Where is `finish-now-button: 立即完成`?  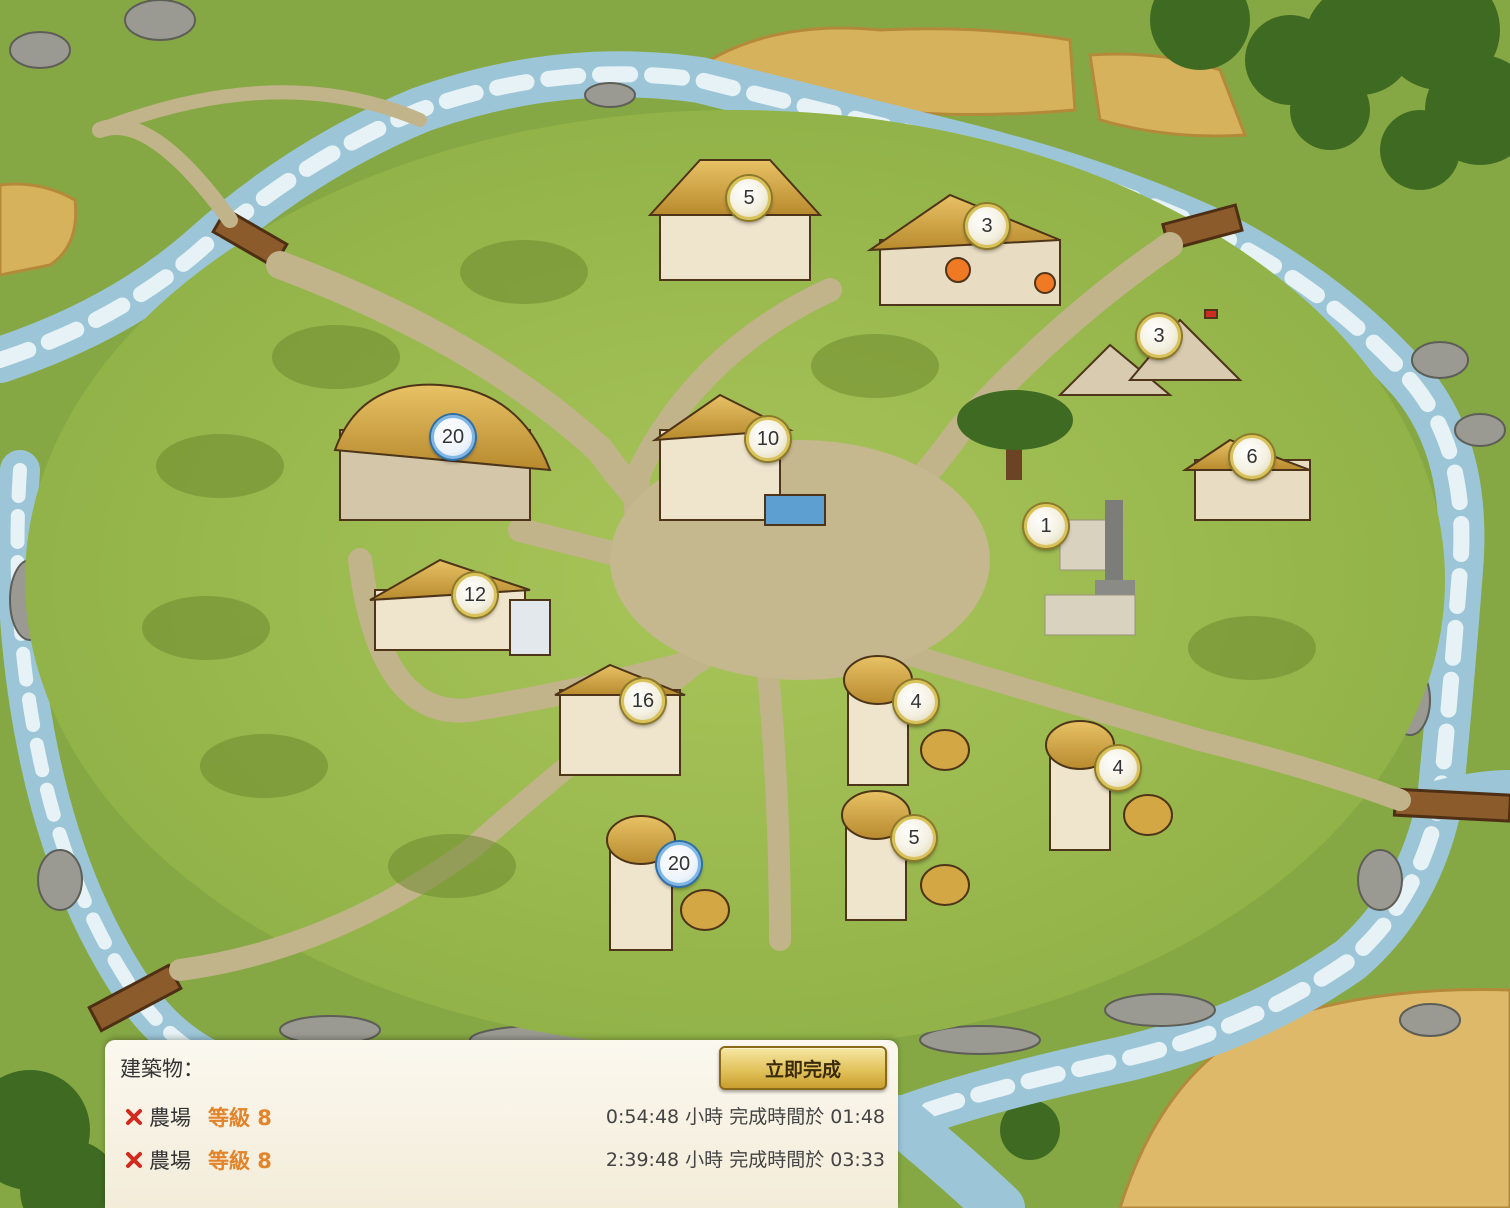
finish-now-button: 立即完成 is located at coordinates (803, 1068).